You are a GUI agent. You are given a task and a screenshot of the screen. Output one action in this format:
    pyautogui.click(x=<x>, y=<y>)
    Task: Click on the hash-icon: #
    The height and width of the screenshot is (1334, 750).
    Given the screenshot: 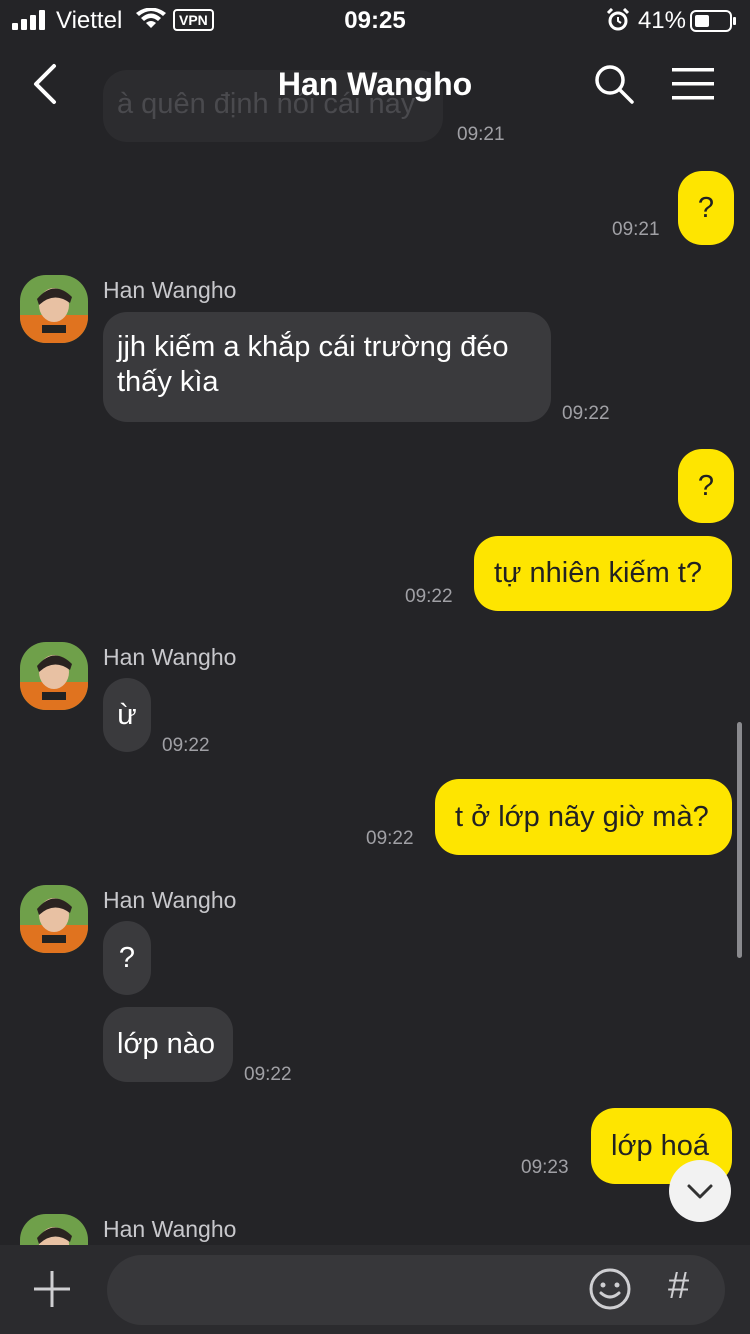 What is the action you would take?
    pyautogui.click(x=678, y=1286)
    